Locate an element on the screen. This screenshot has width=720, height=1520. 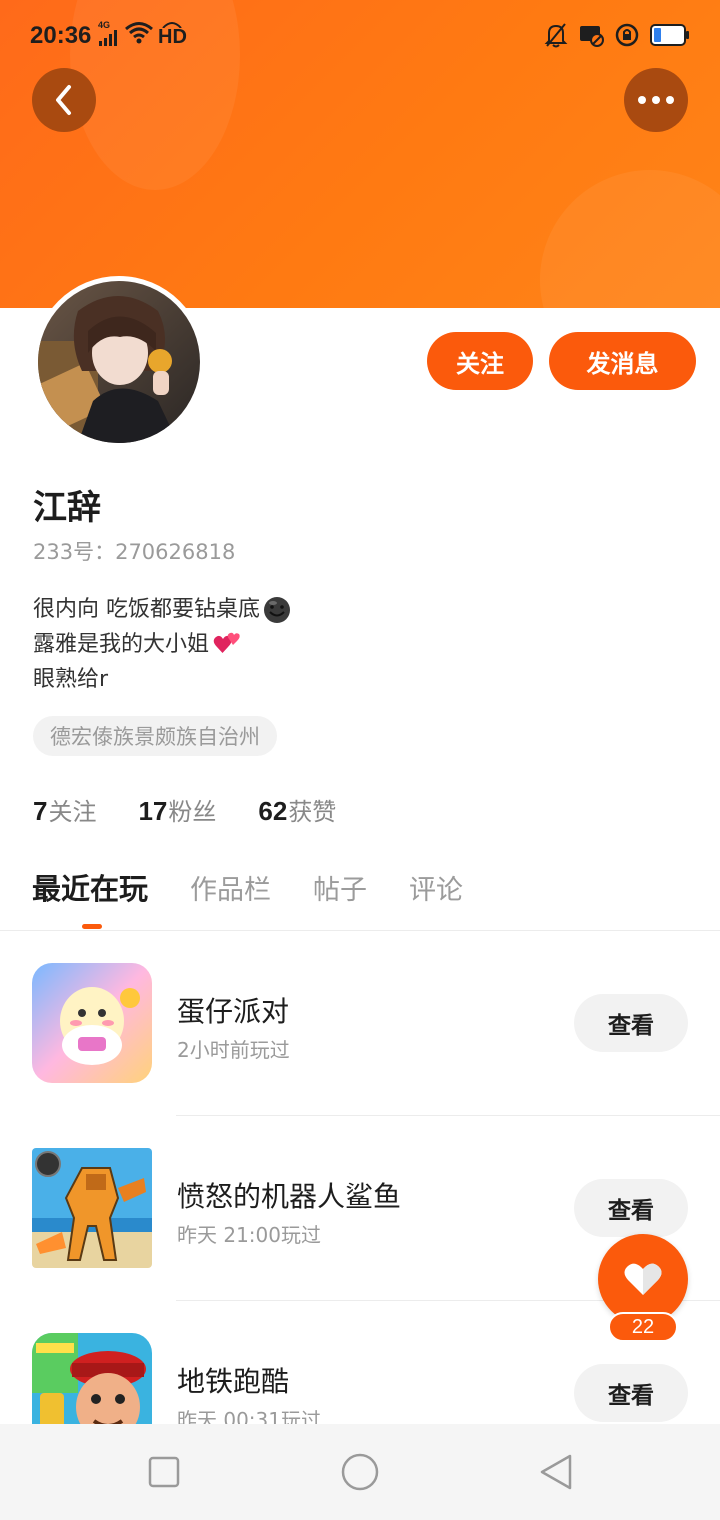
home-icon is located at coordinates (360, 1472).